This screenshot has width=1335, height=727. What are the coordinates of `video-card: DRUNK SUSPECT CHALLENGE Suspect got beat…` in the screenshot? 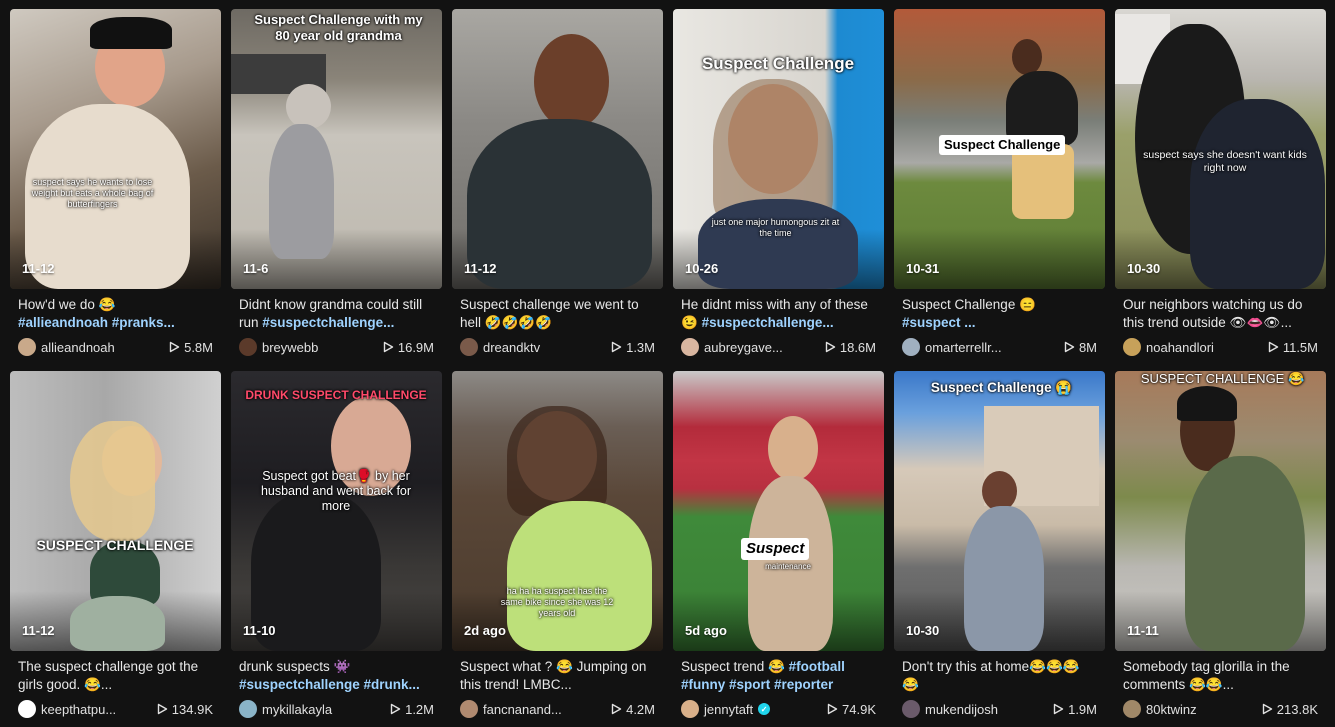 It's located at (336, 547).